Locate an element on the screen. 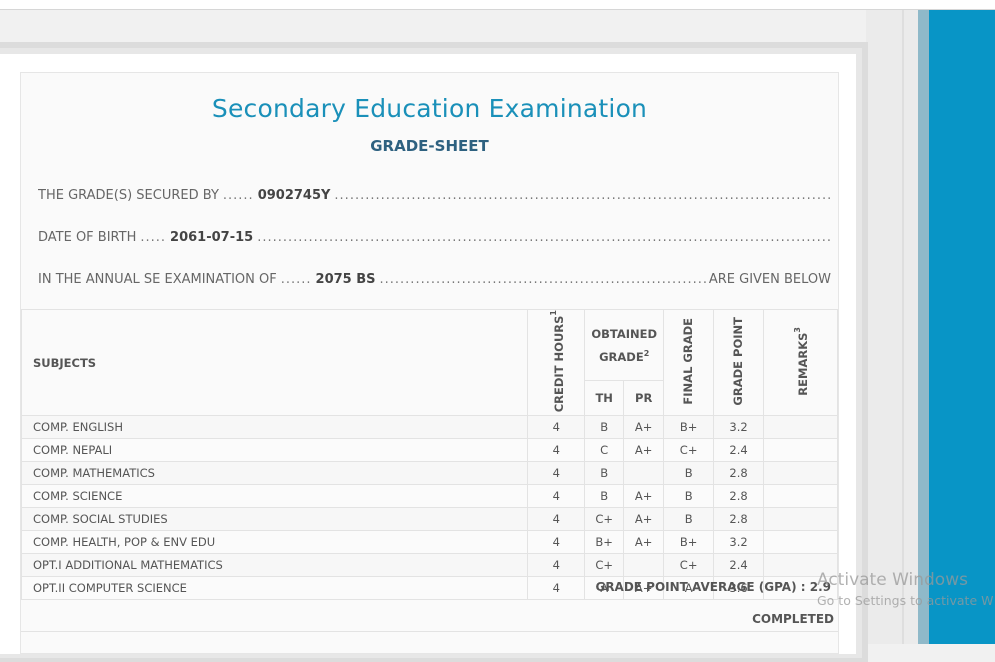  header-th: TH is located at coordinates (604, 398).